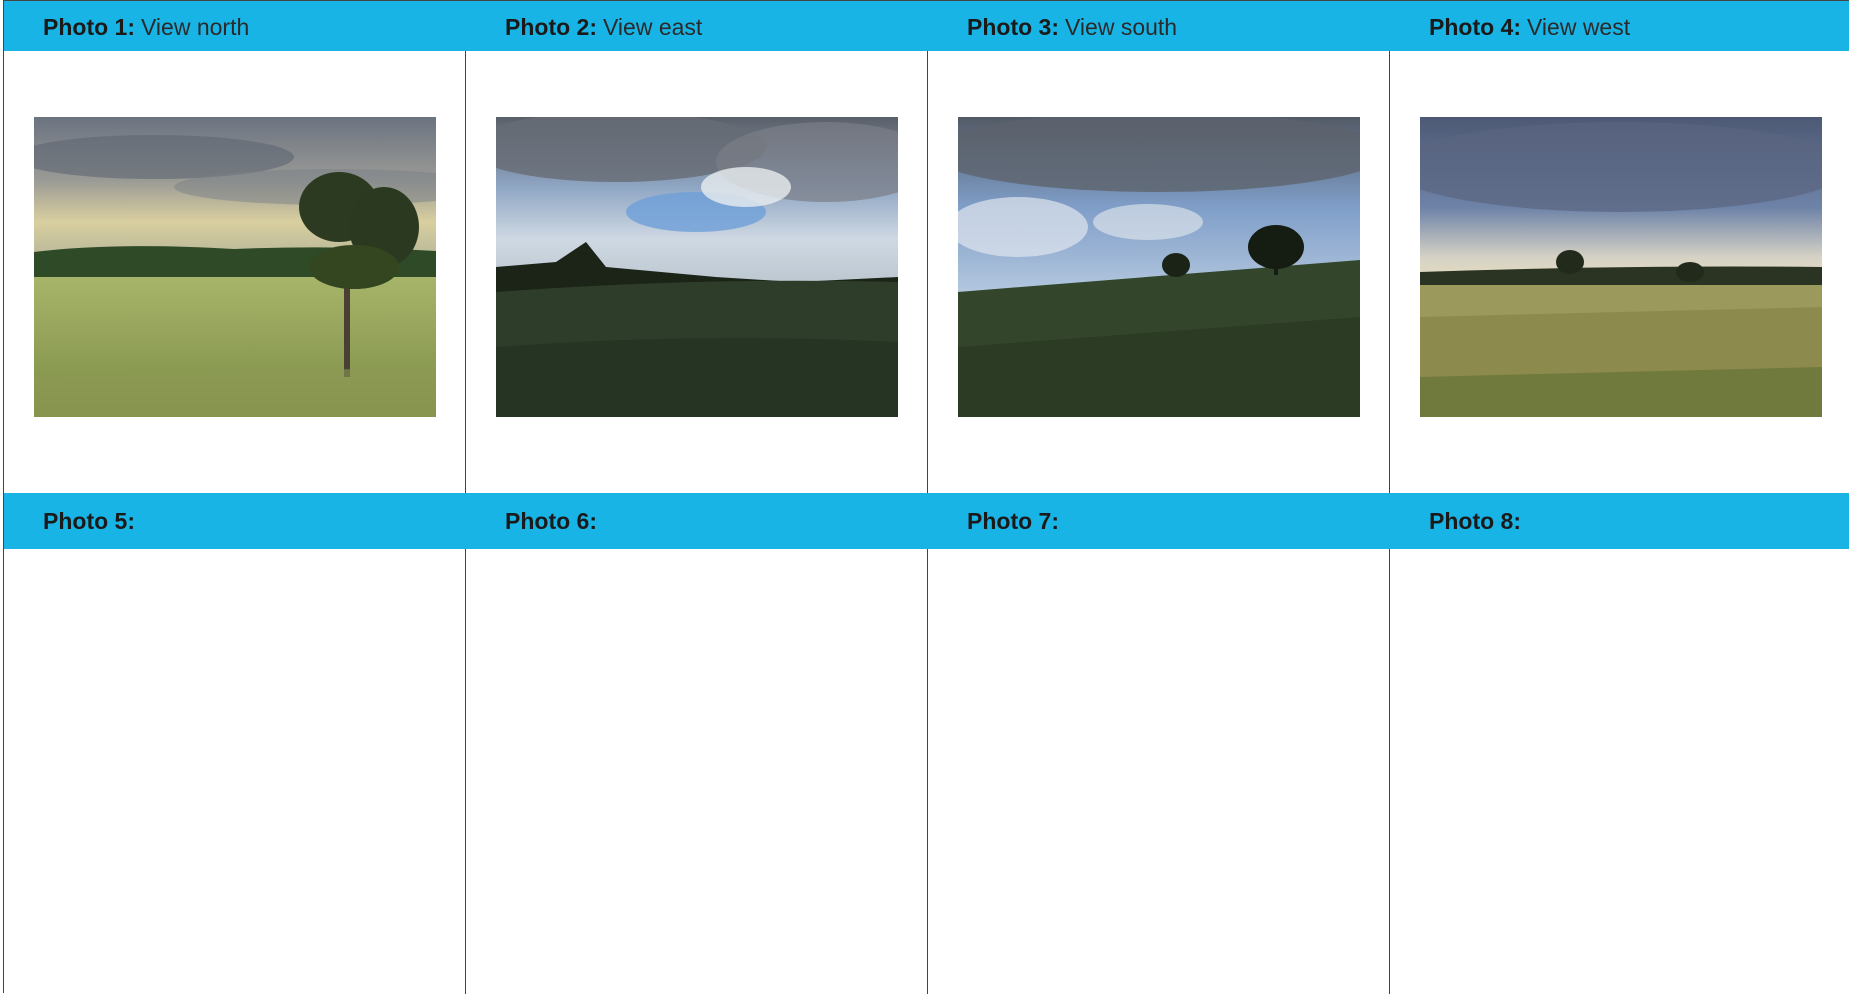 The width and height of the screenshot is (1849, 994). I want to click on photo-1-header: Photo 1: View north, so click(235, 26).